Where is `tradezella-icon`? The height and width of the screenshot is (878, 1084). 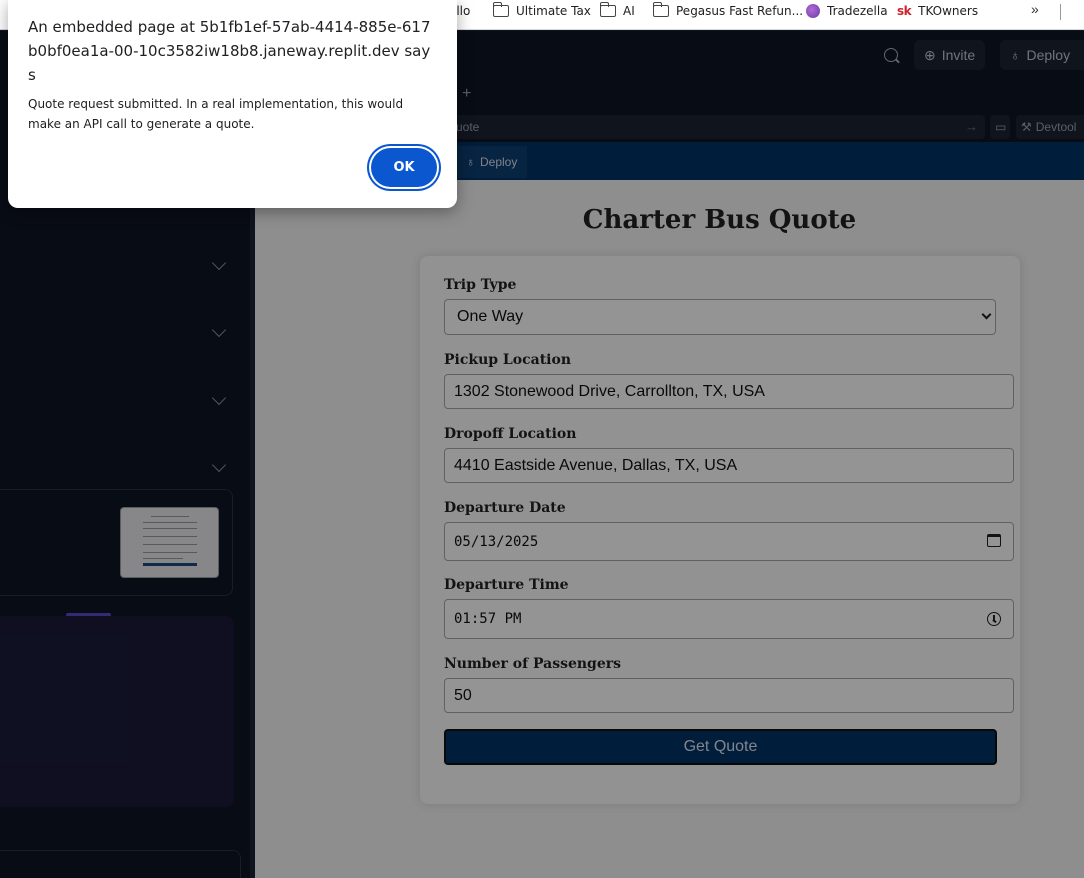 tradezella-icon is located at coordinates (813, 11).